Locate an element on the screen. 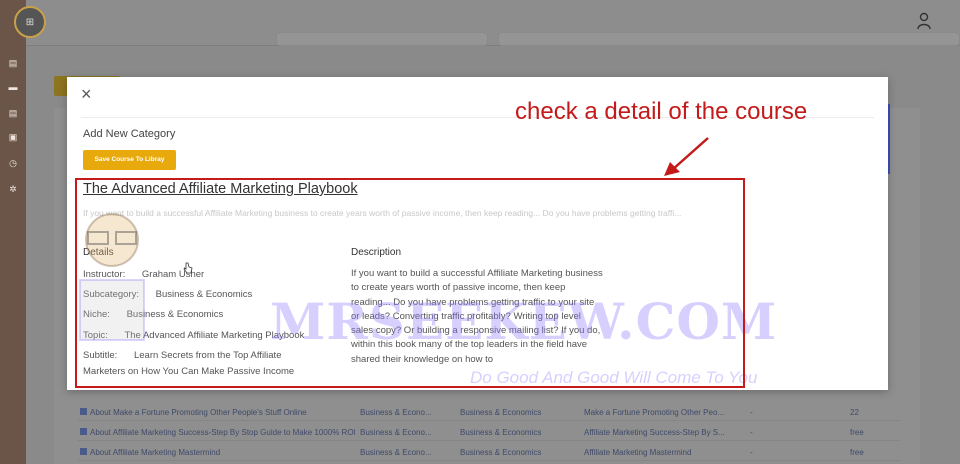 The height and width of the screenshot is (464, 960). top-bar is located at coordinates (493, 23).